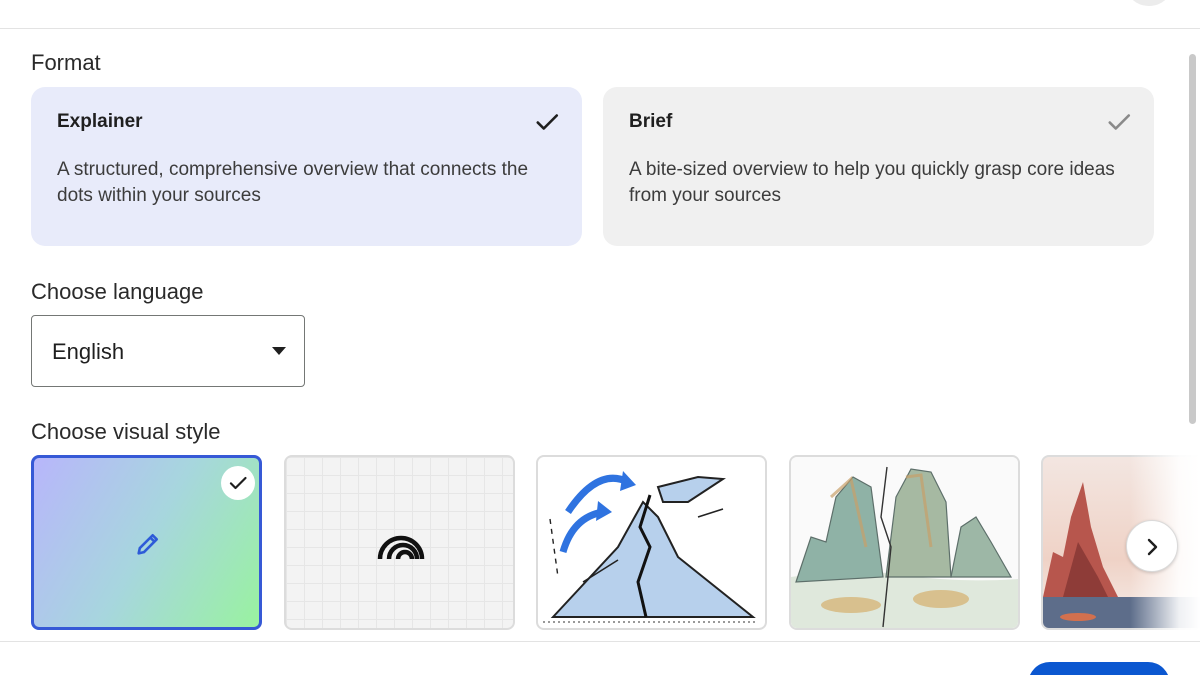 This screenshot has width=1200, height=675. I want to click on style-tile-watercolor, so click(904, 542).